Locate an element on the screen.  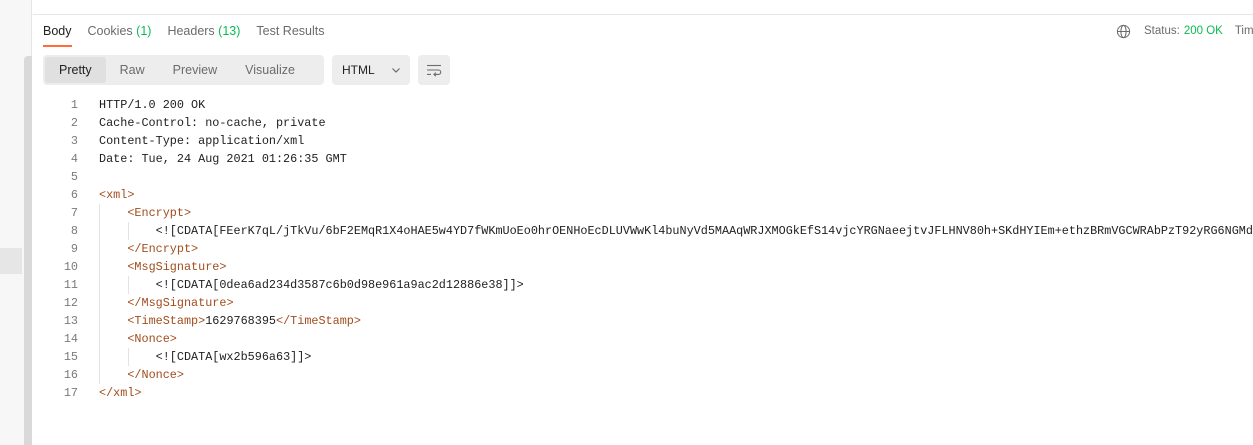
xml-tag: </MsgSignature> is located at coordinates (180, 303).